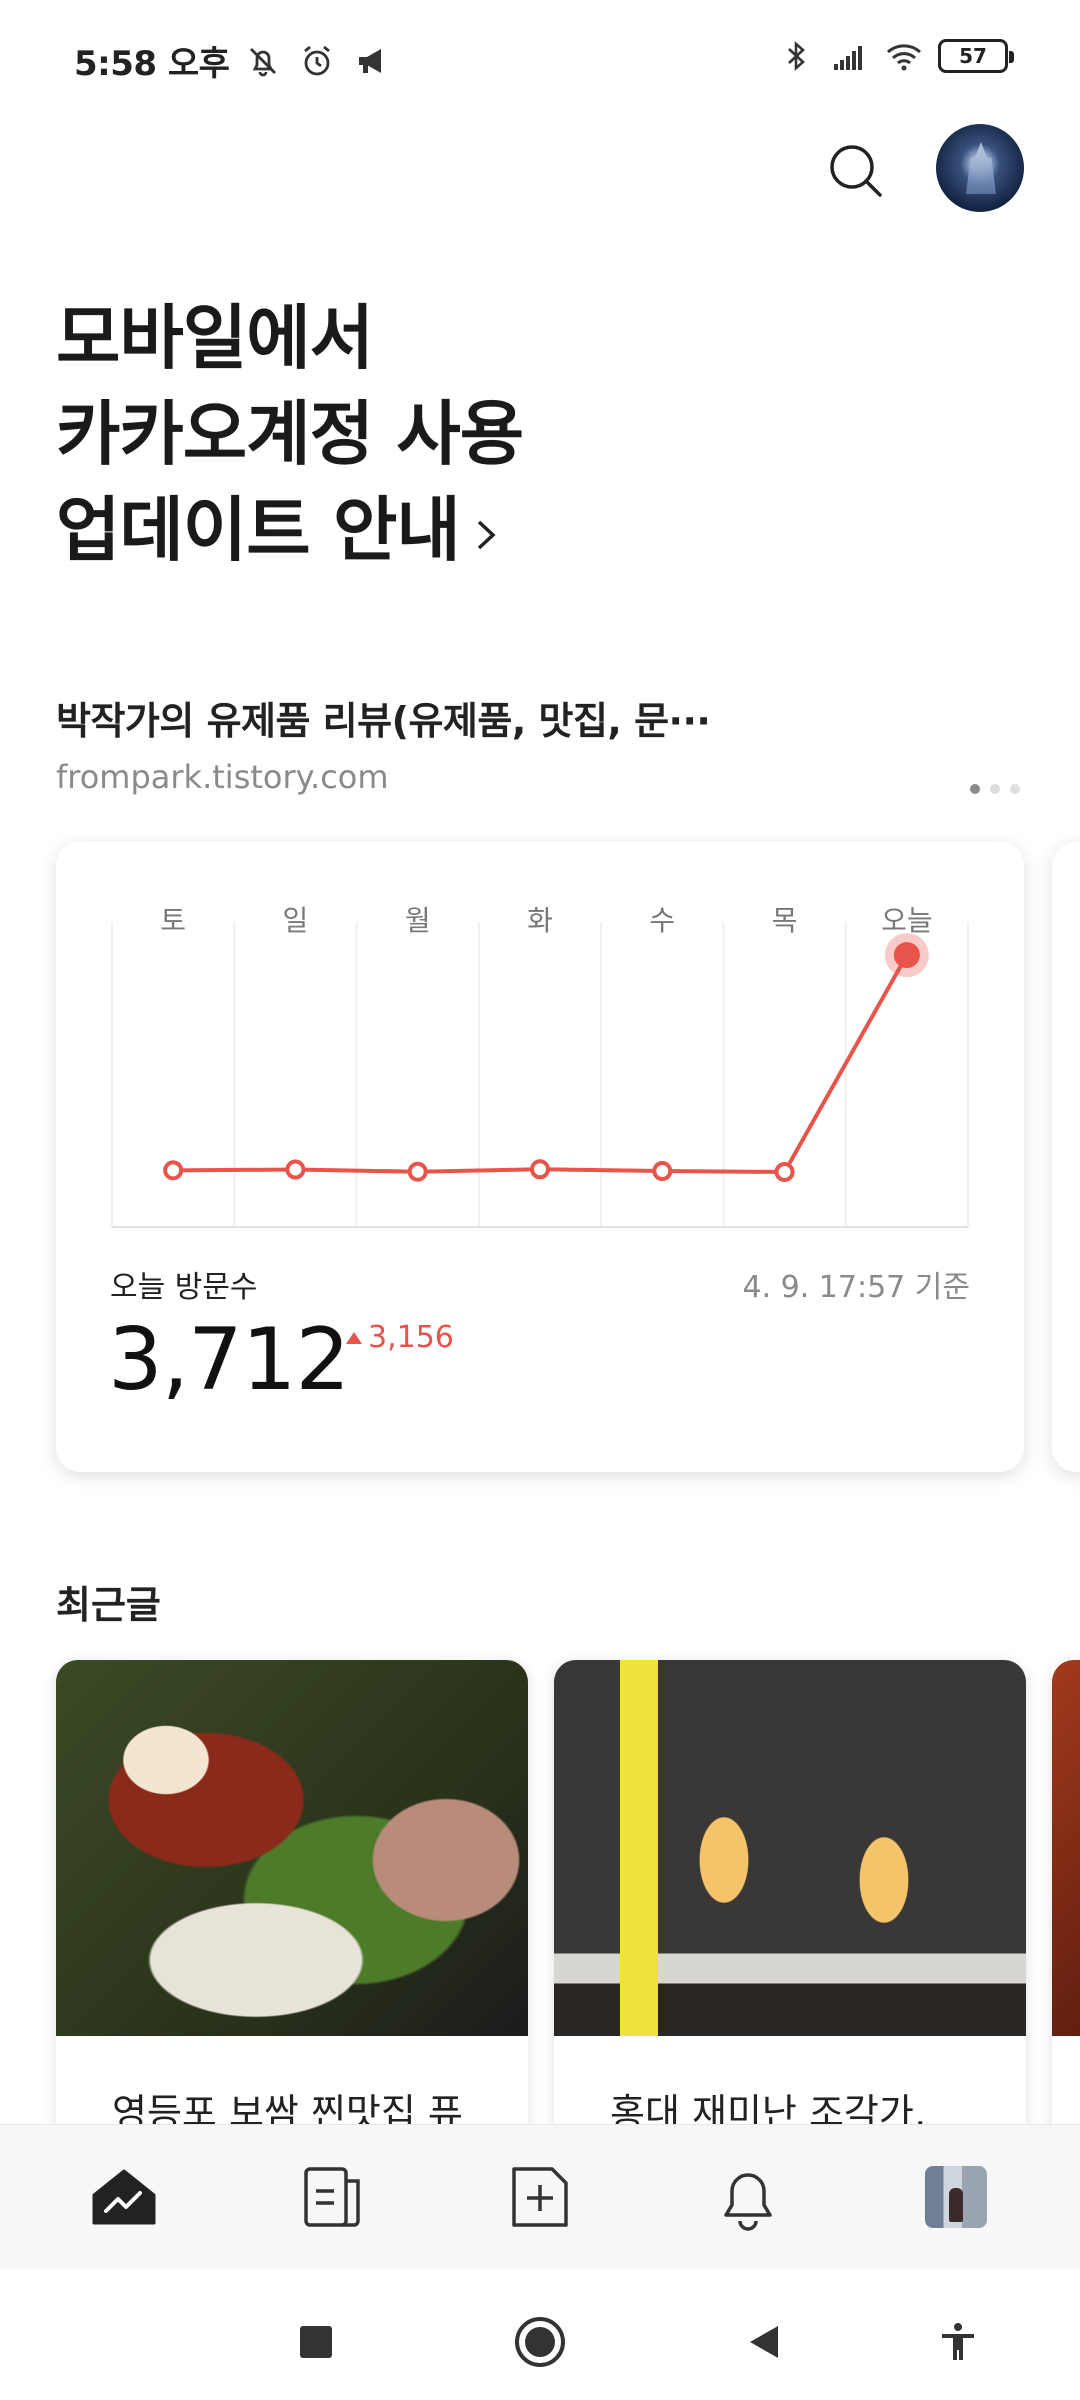 This screenshot has height=2400, width=1080. I want to click on bottom-nav, so click(540, 2197).